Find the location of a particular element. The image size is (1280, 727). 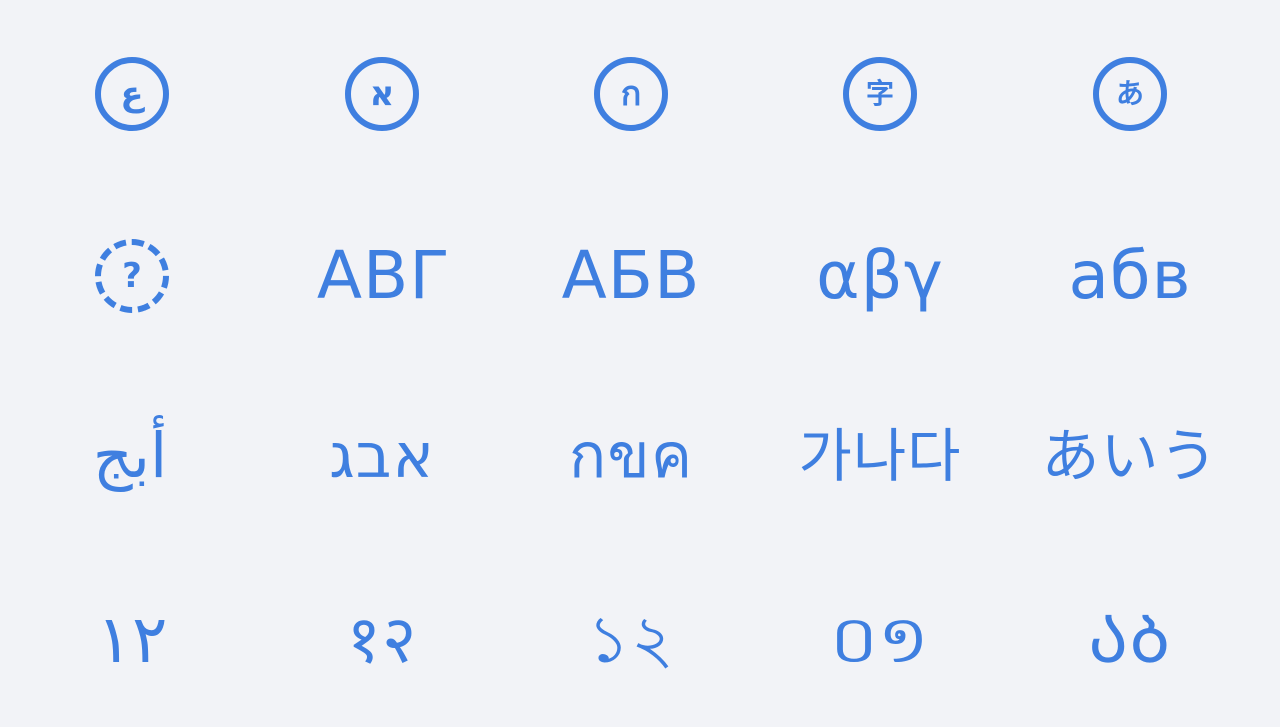

bengali-numerals-icon: ১২ is located at coordinates (631, 640).